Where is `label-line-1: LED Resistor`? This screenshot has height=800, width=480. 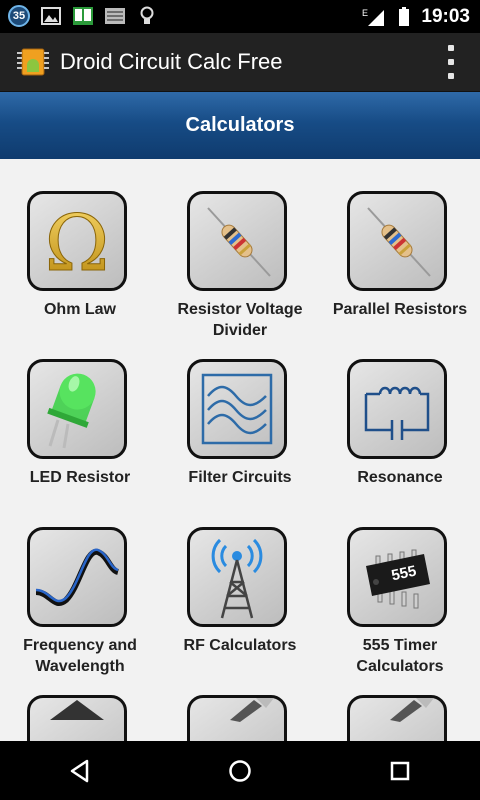
label-line-1: LED Resistor is located at coordinates (80, 477).